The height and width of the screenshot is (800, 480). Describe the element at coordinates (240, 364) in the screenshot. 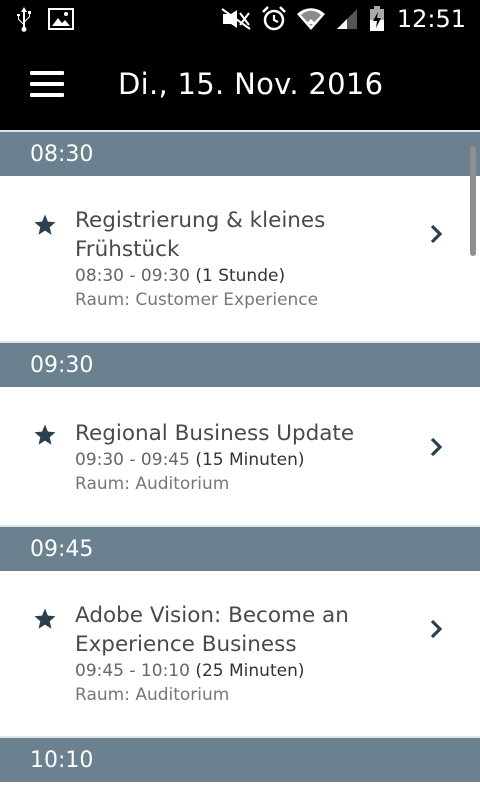

I see `time-slot-header: 09:30` at that location.